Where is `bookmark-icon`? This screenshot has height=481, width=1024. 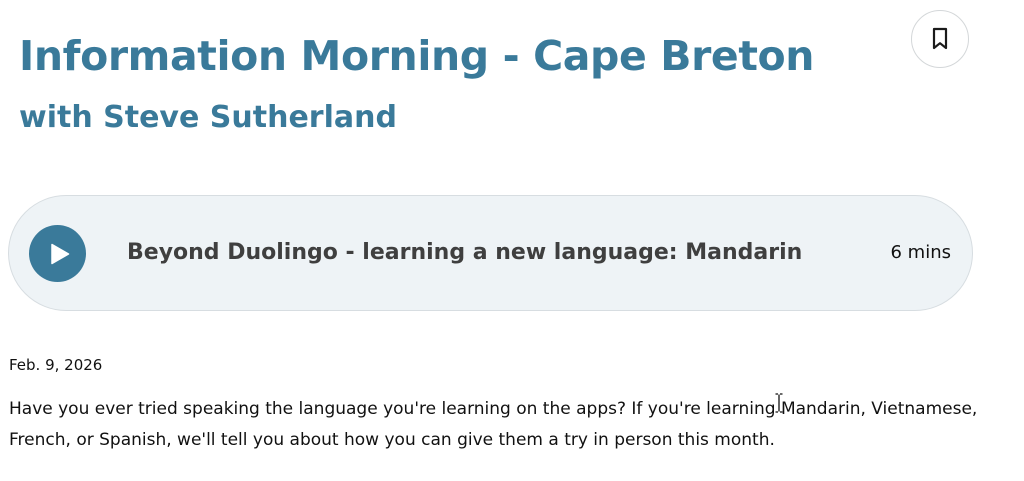 bookmark-icon is located at coordinates (940, 39).